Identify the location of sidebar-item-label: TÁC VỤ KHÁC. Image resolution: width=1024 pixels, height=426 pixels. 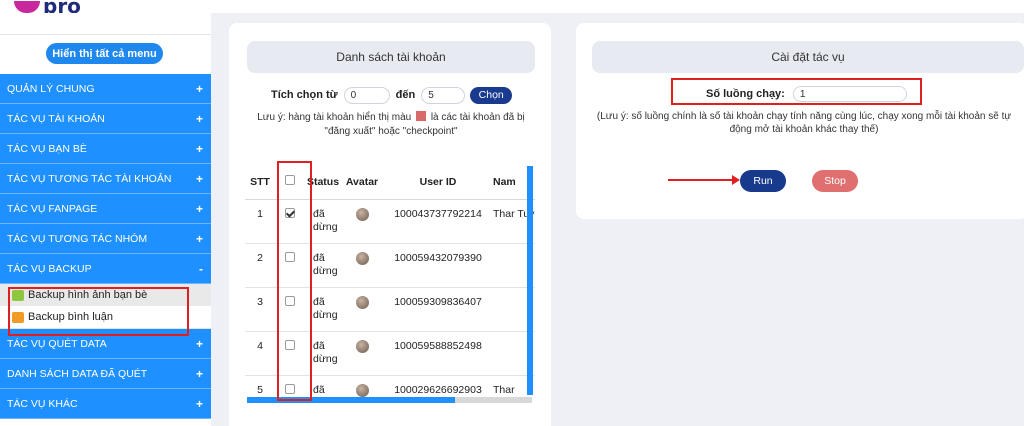
(42, 403).